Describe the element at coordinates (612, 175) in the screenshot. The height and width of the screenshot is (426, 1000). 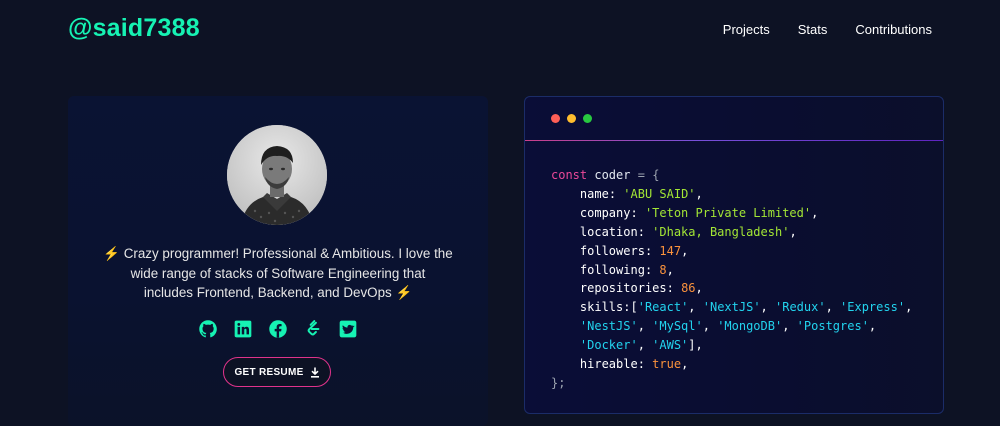
I see `code-variable: coder` at that location.